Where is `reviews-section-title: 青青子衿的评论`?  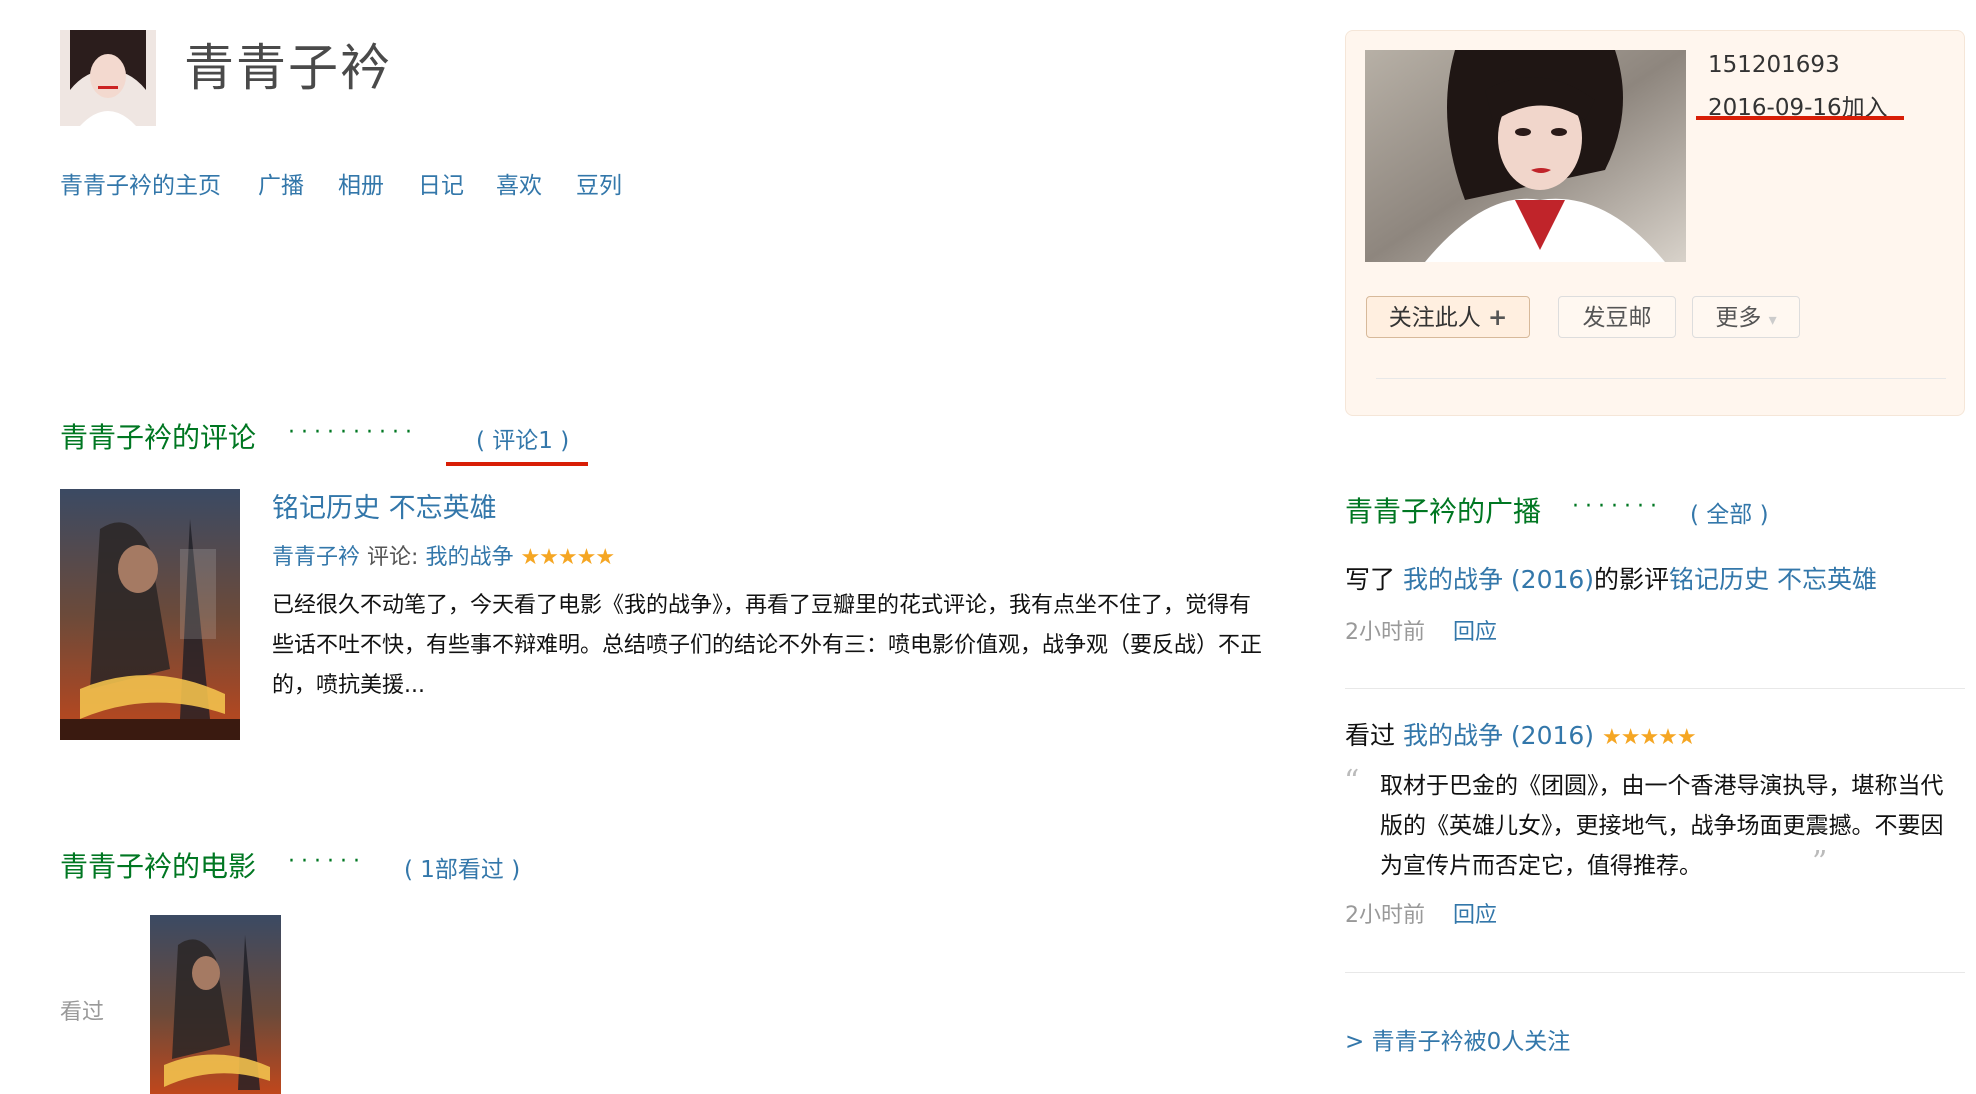
reviews-section-title: 青青子衿的评论 is located at coordinates (158, 437).